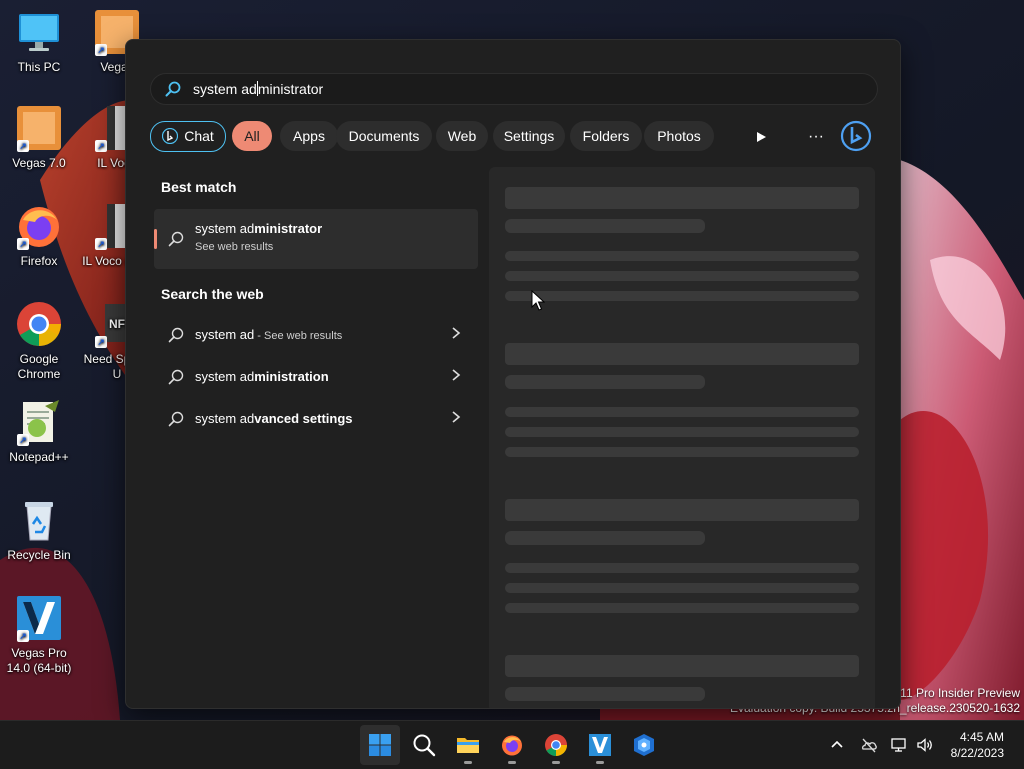 The height and width of the screenshot is (769, 1024). What do you see at coordinates (468, 745) in the screenshot?
I see `taskbar-file-explorer` at bounding box center [468, 745].